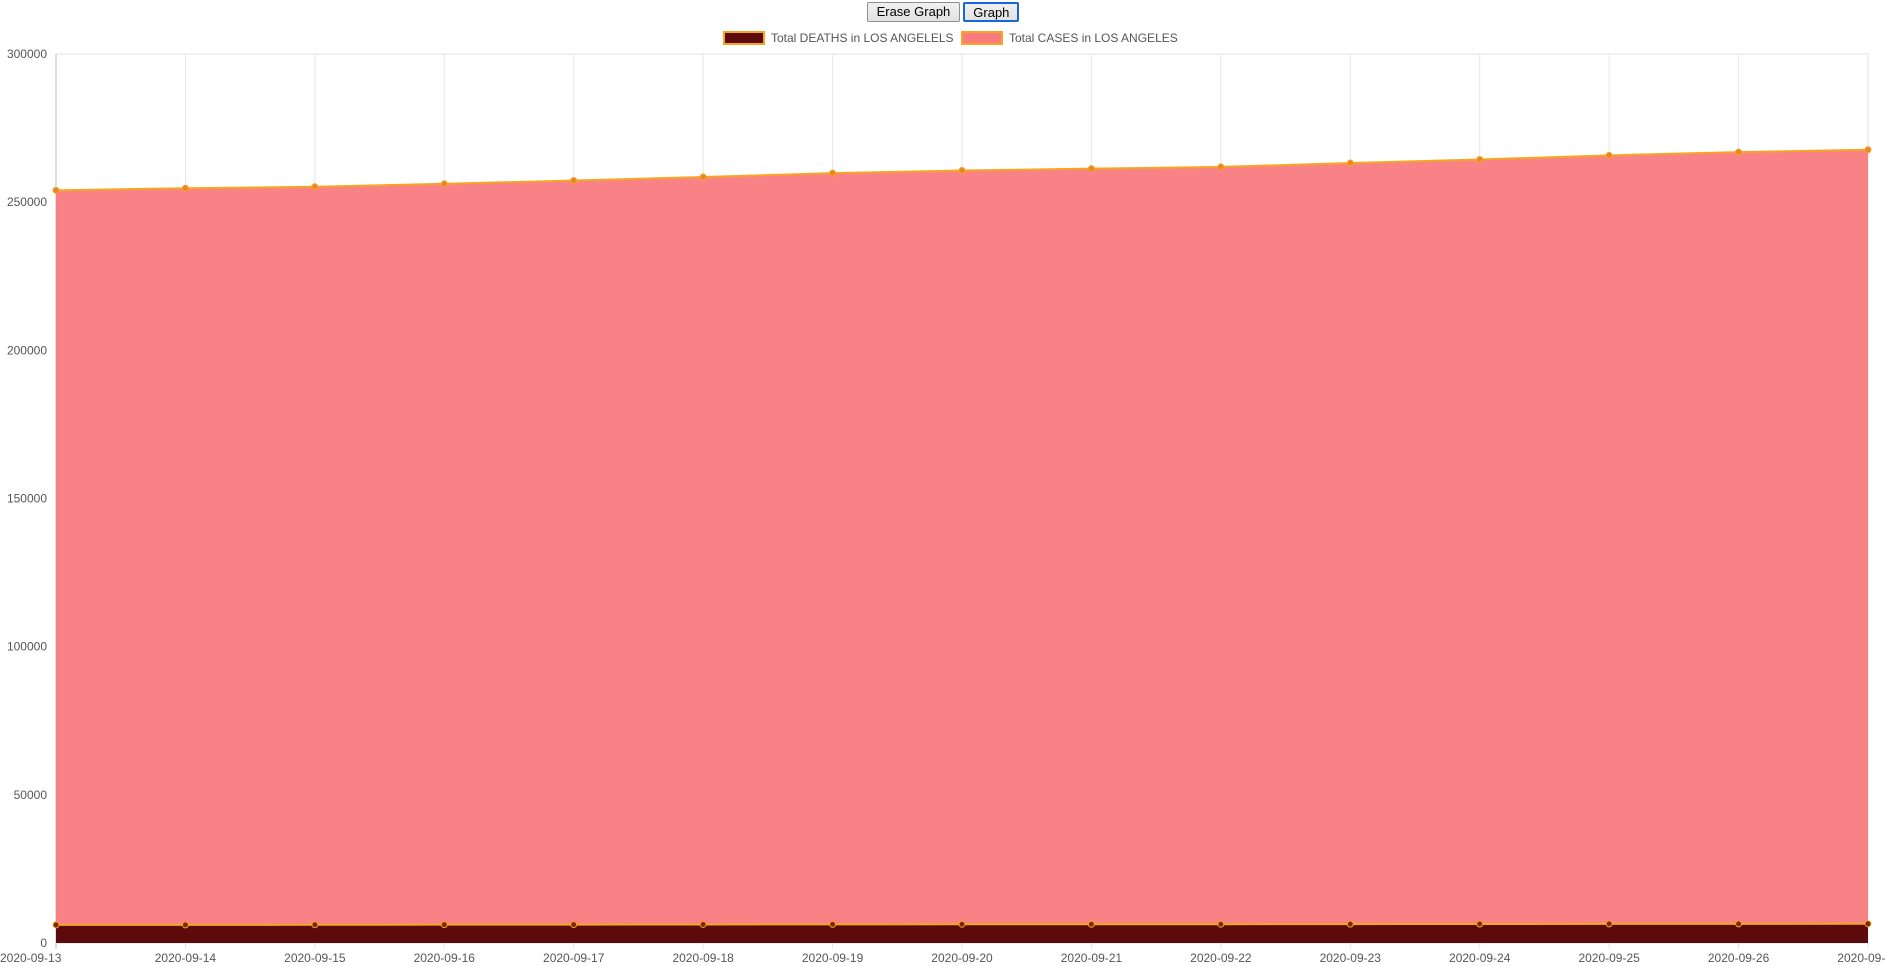  What do you see at coordinates (31, 795) in the screenshot?
I see `y-tick-label-1: 50000` at bounding box center [31, 795].